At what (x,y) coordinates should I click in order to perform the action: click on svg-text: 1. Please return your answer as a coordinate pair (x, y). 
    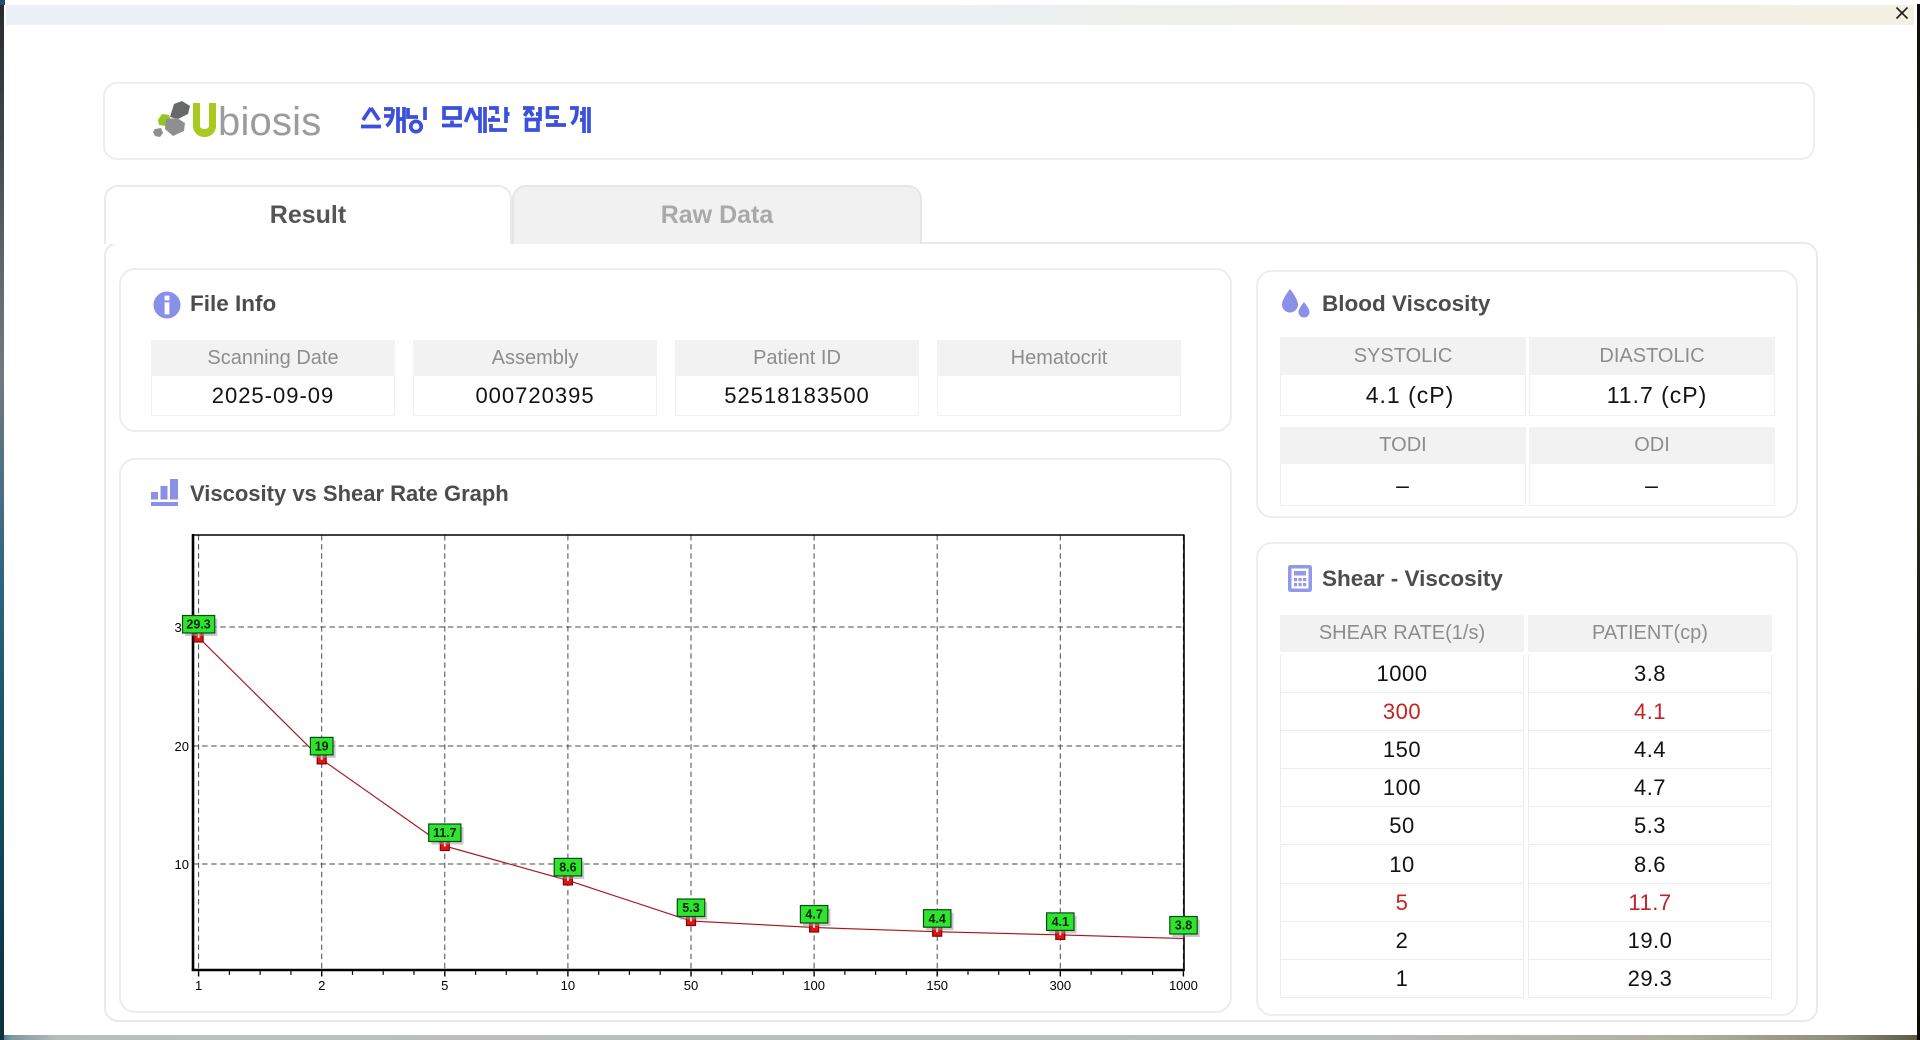
    Looking at the image, I should click on (198, 985).